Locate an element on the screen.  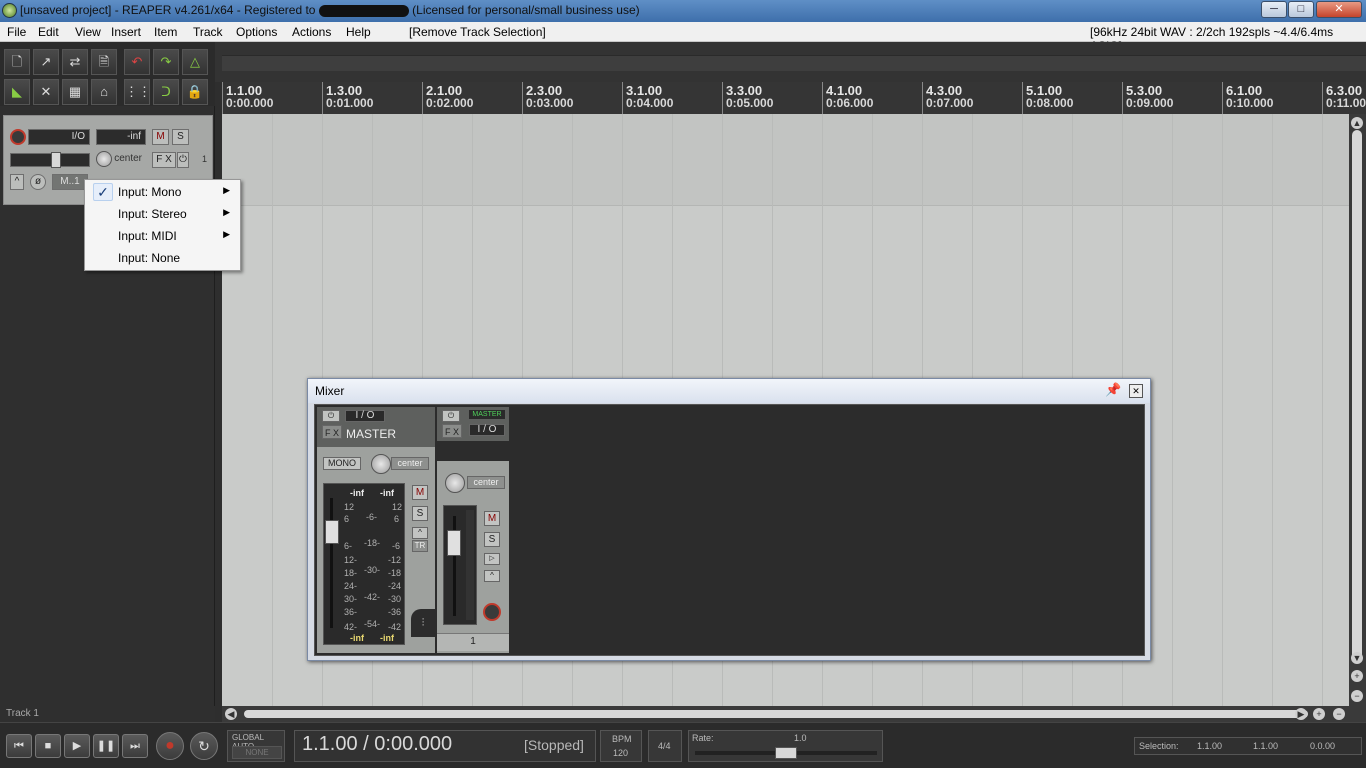
master-pan-knob is located at coordinates (381, 464).